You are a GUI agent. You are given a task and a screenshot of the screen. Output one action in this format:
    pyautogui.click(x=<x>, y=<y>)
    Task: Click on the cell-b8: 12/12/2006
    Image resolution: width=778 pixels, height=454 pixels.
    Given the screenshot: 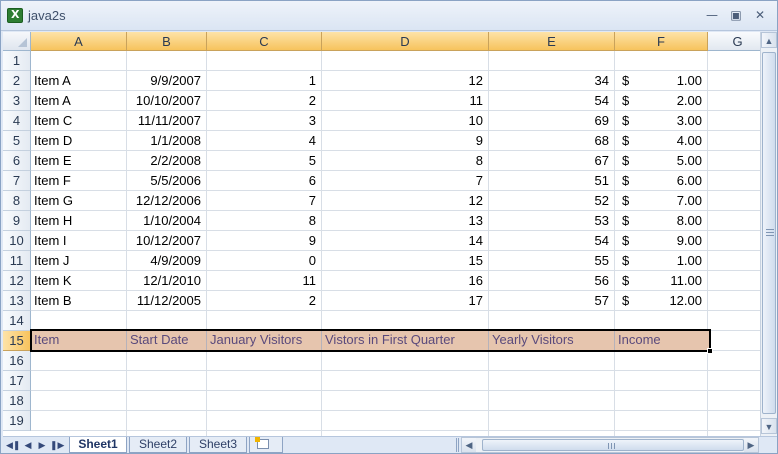 What is the action you would take?
    pyautogui.click(x=167, y=201)
    